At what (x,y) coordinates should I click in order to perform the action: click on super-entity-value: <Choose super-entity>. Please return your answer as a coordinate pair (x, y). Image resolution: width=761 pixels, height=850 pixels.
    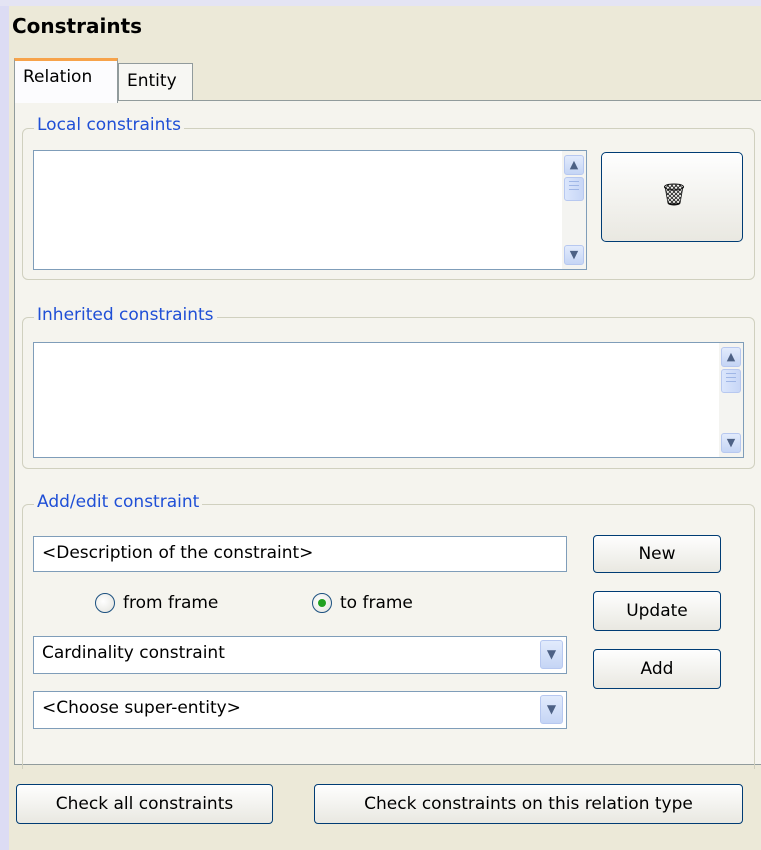
    Looking at the image, I should click on (141, 708).